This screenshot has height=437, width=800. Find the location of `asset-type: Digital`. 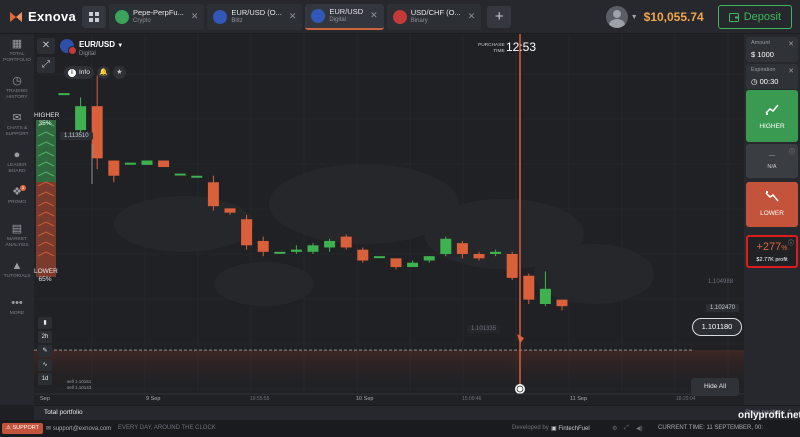

asset-type: Digital is located at coordinates (87, 54).